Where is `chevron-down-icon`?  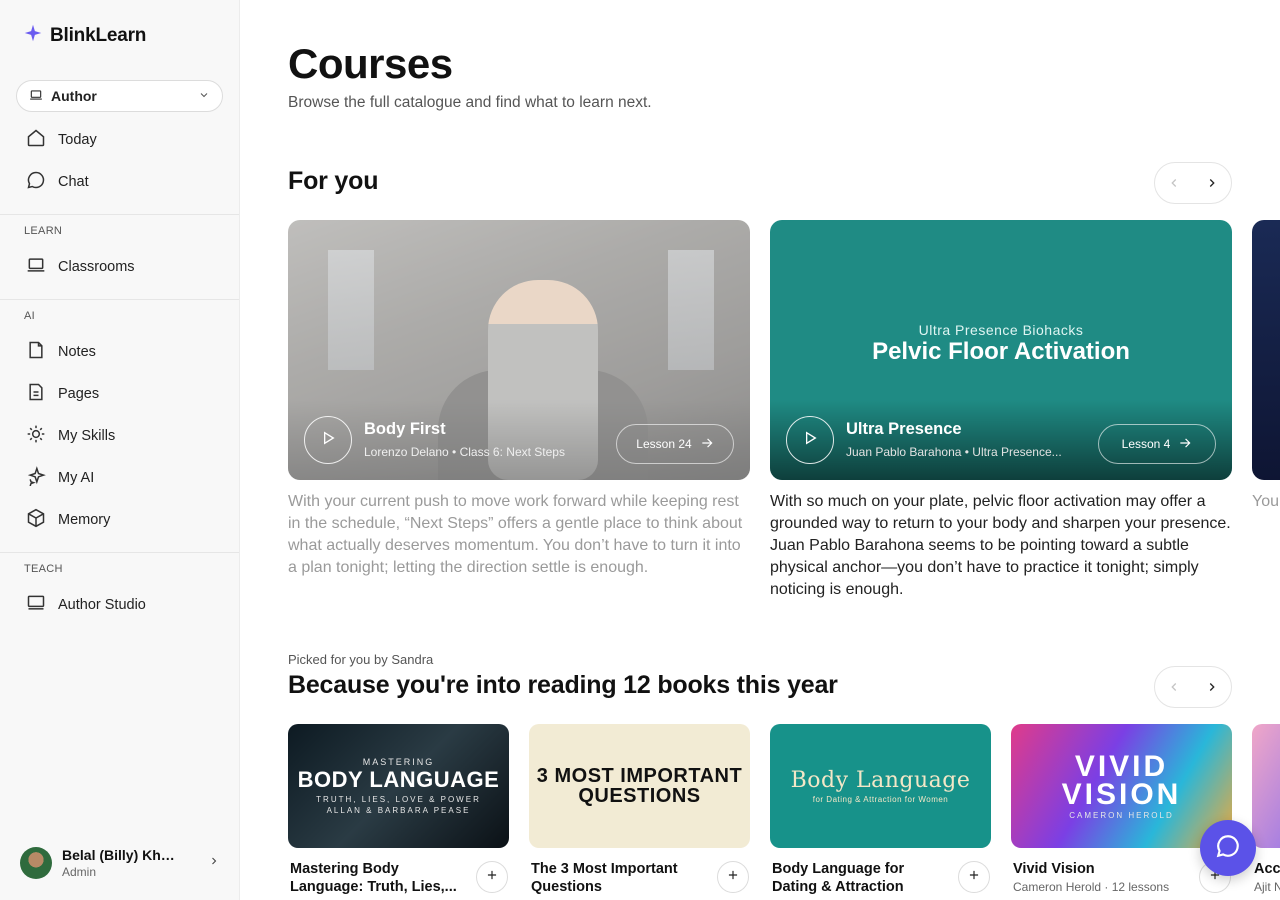
chevron-down-icon is located at coordinates (204, 96).